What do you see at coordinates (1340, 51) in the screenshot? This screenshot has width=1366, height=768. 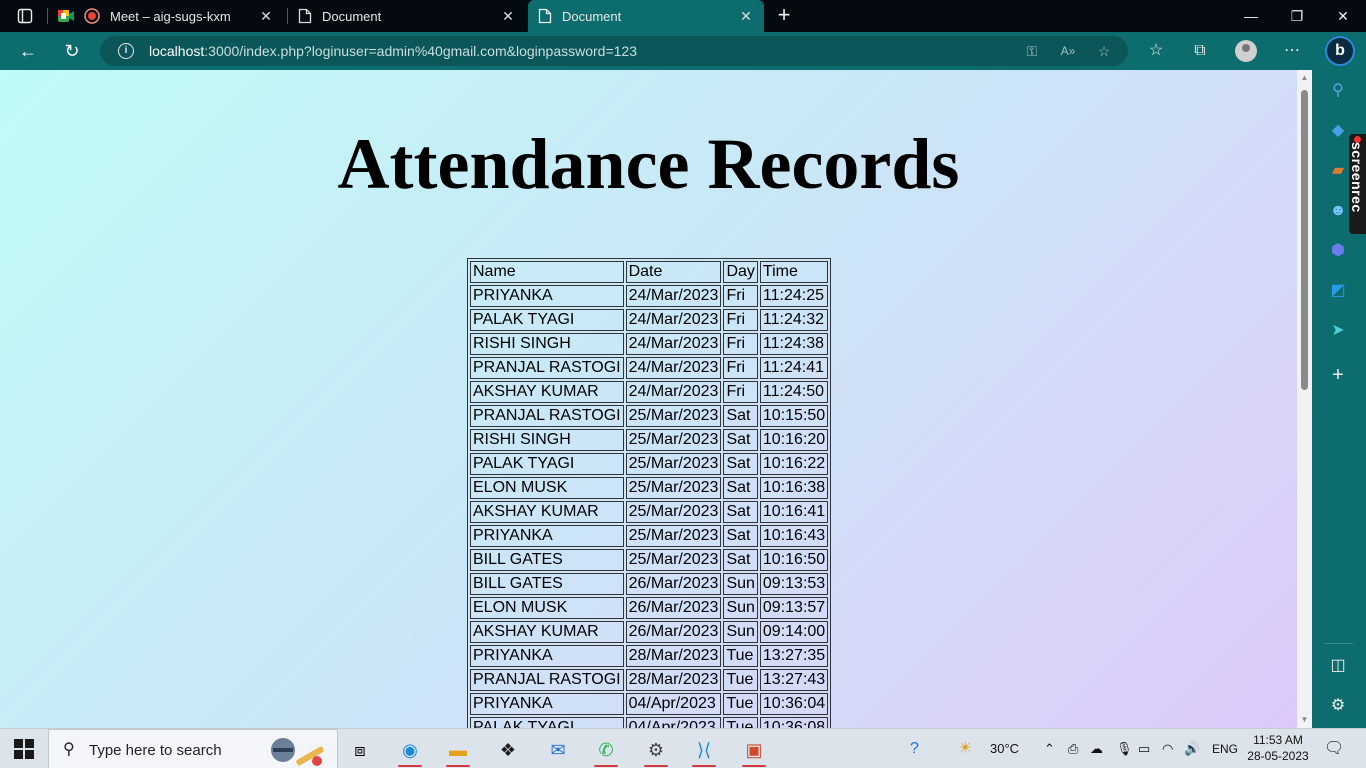 I see `bing-chat-icon: b` at bounding box center [1340, 51].